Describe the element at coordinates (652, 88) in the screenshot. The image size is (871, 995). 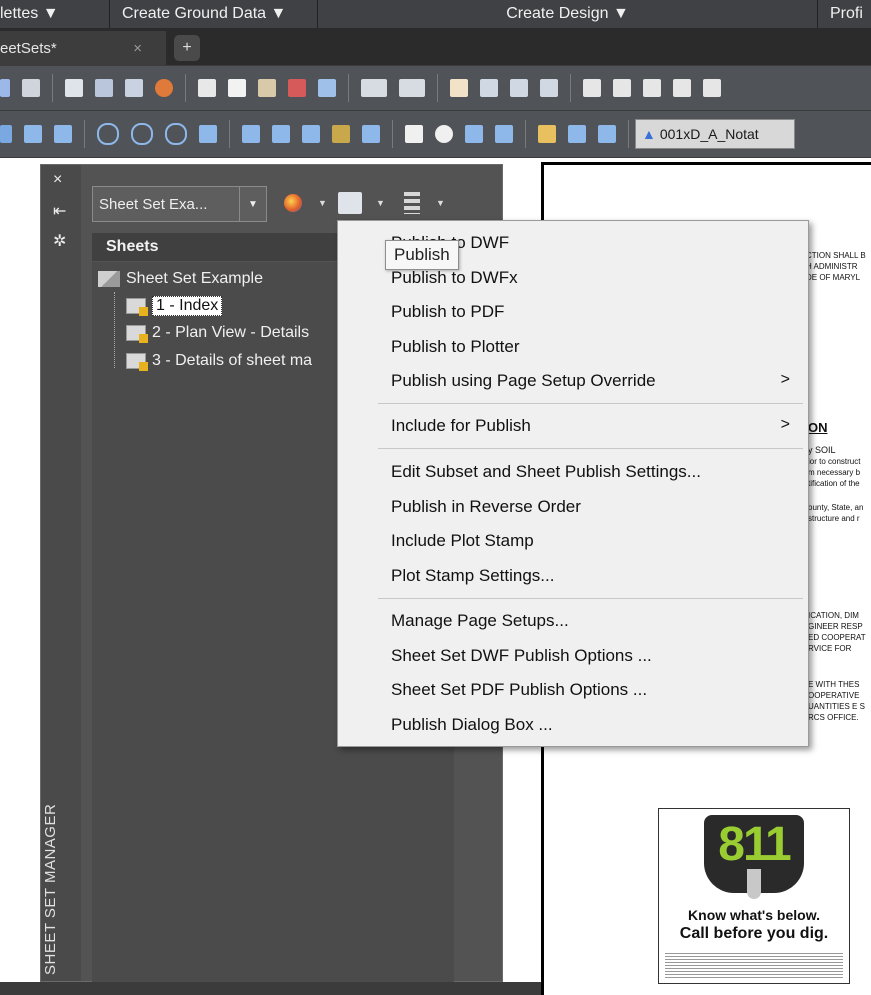
I see `tool-palettes-icon` at that location.